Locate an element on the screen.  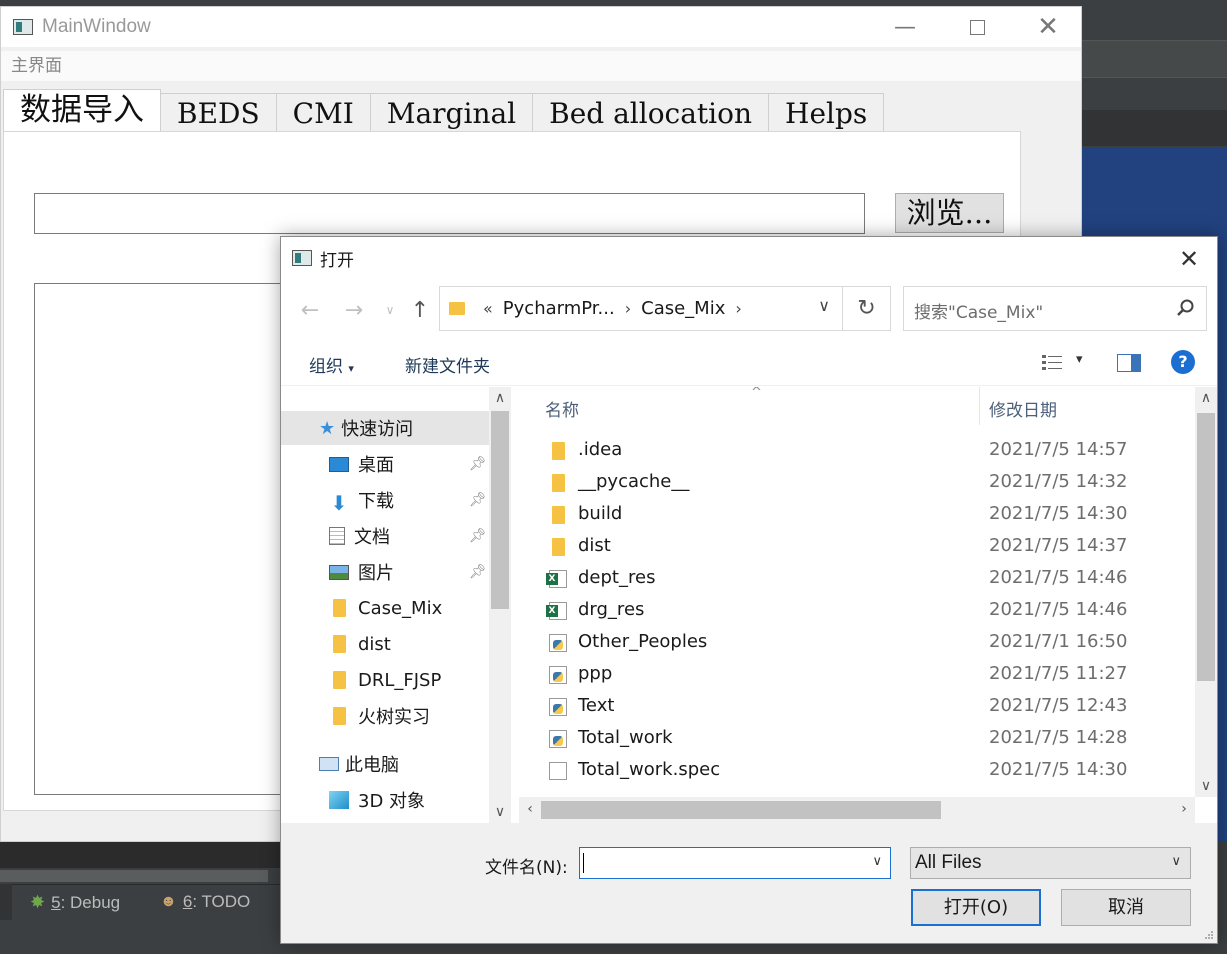
ide-horizontal-scrollbar is located at coordinates (134, 876).